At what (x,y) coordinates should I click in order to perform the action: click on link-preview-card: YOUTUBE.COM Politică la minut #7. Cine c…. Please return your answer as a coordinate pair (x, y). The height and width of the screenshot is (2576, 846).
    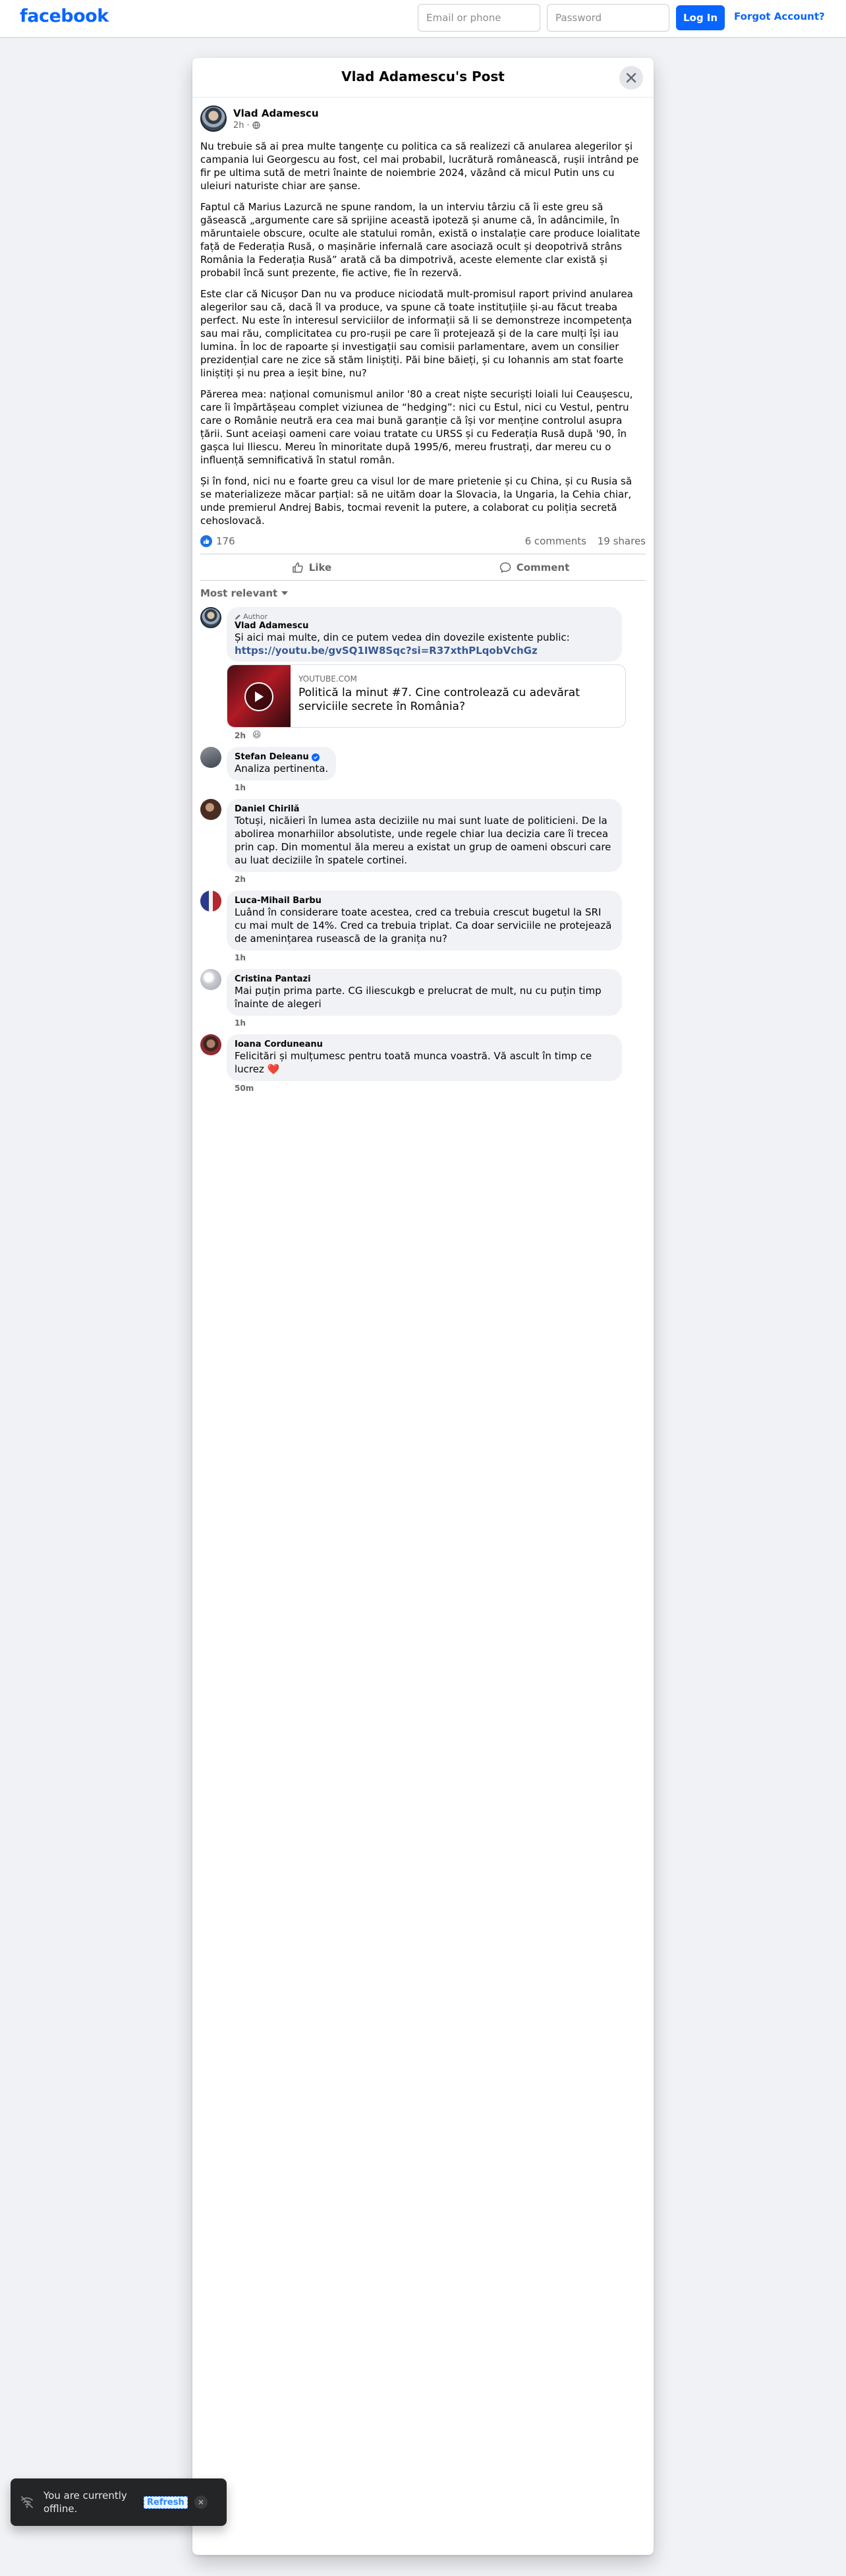
    Looking at the image, I should click on (426, 696).